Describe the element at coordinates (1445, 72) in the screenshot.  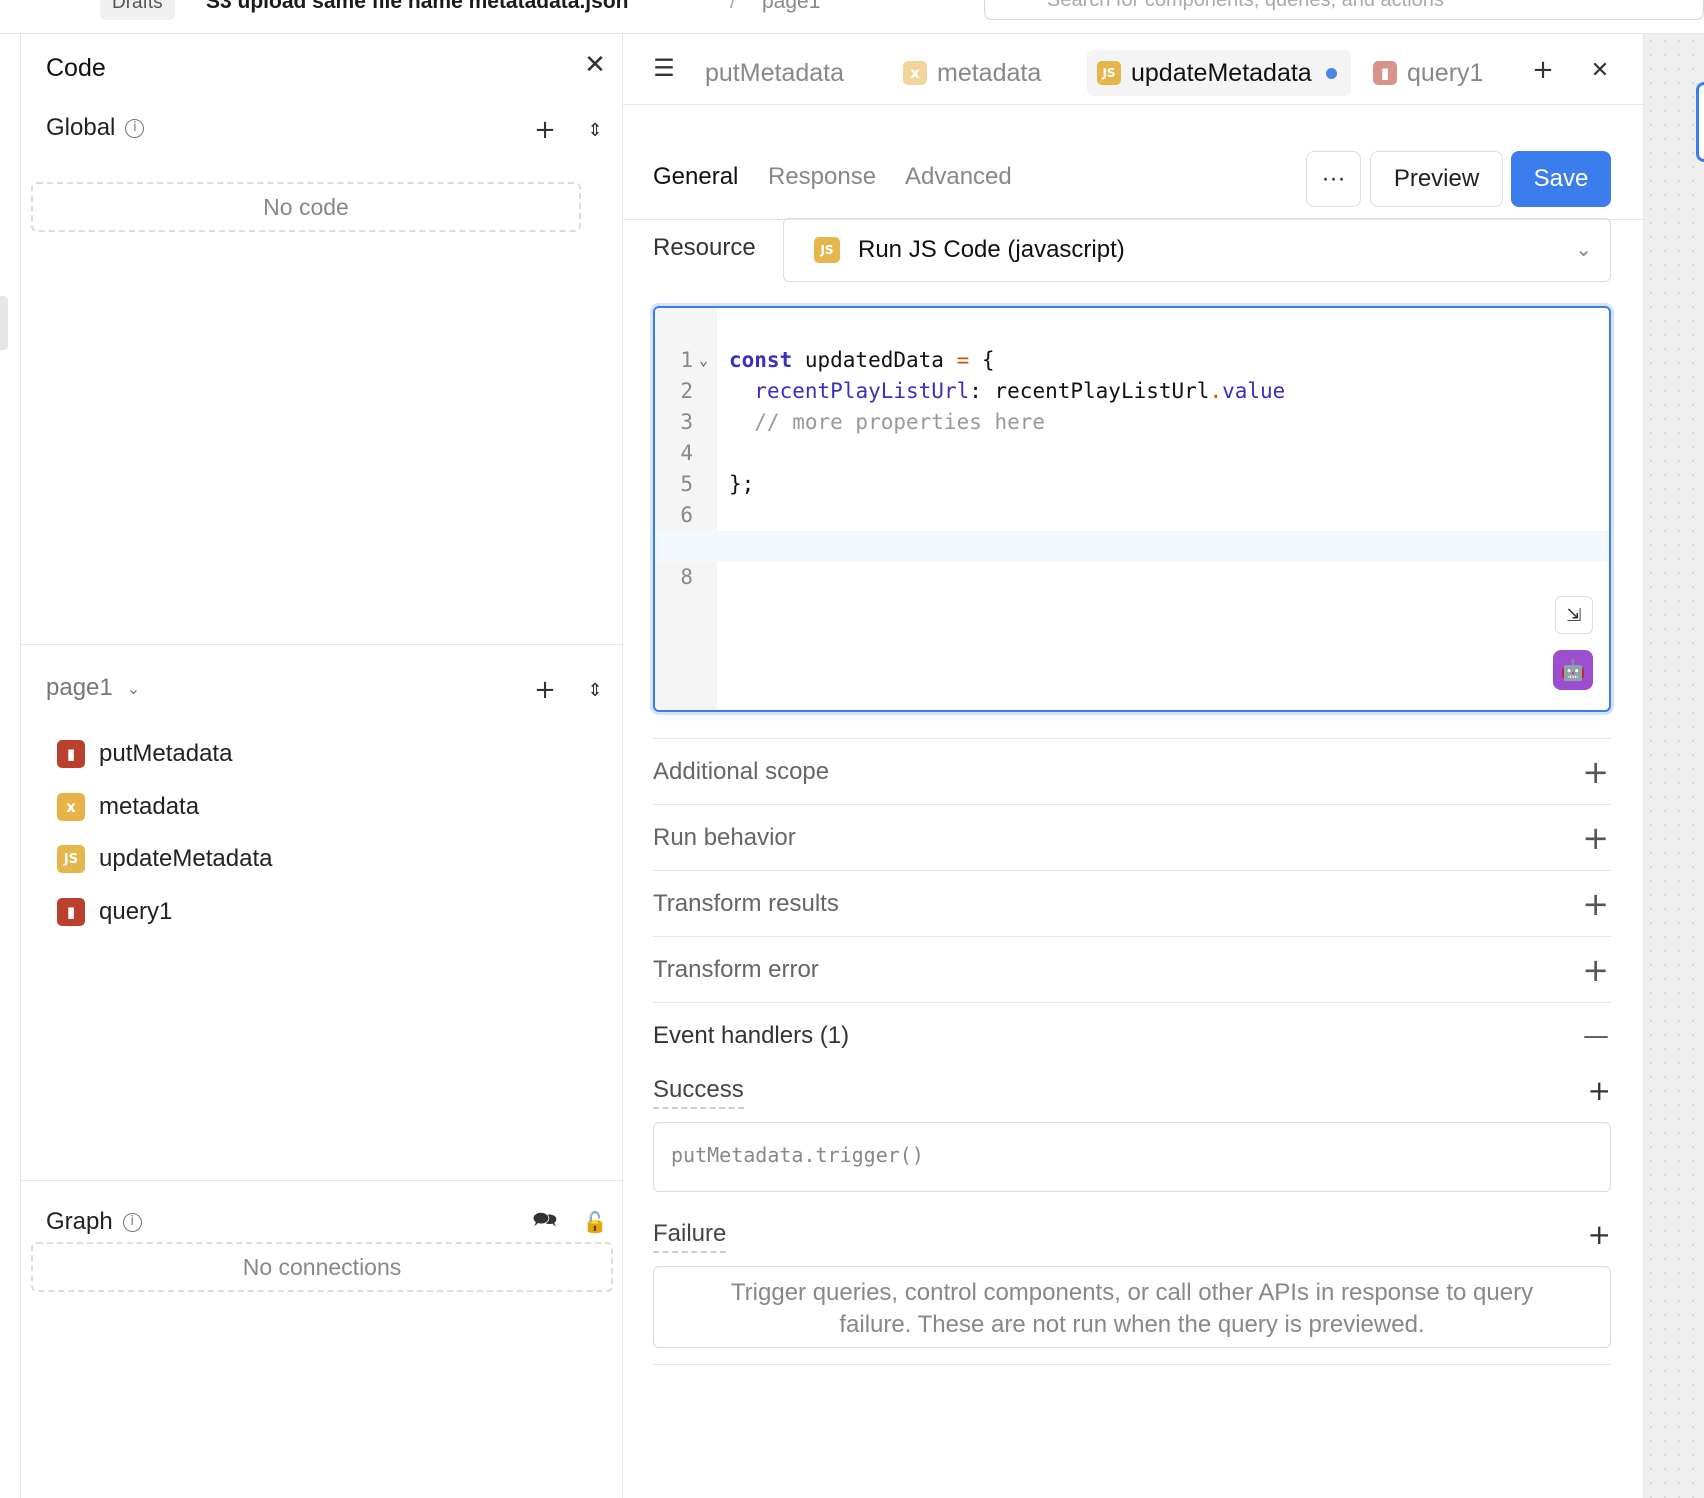
I see `tab-label: query1` at that location.